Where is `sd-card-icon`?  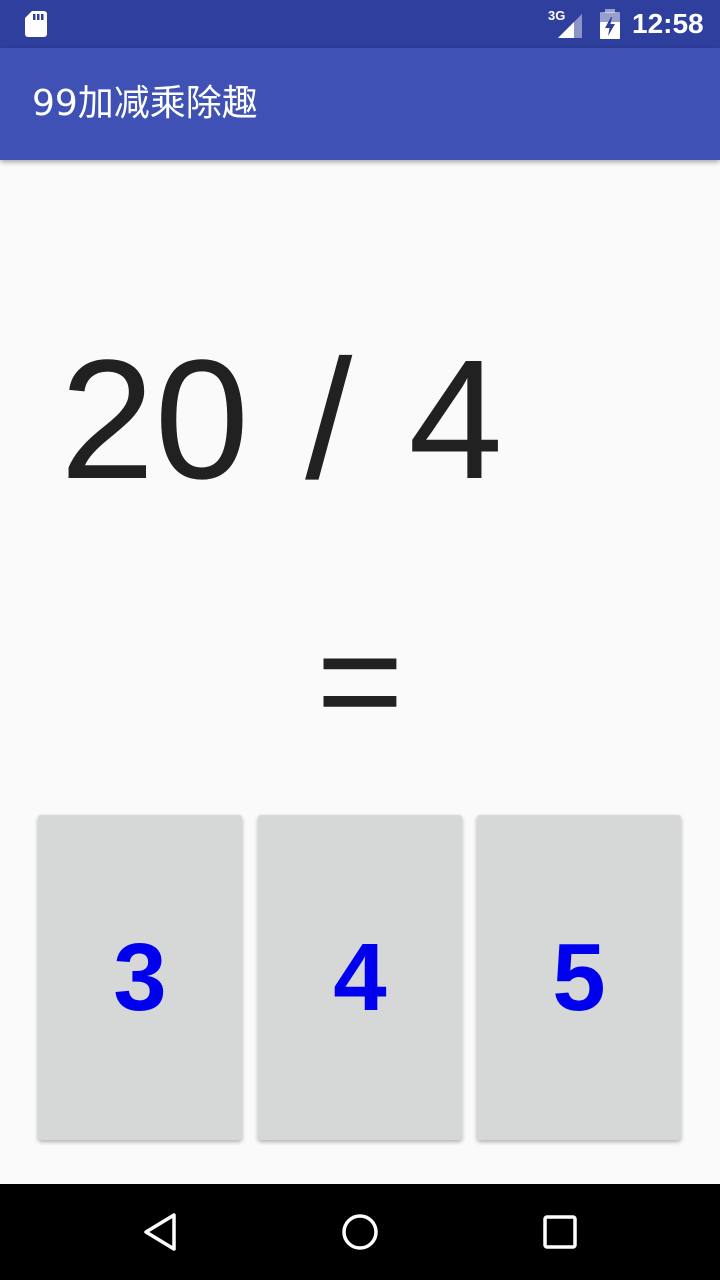
sd-card-icon is located at coordinates (36, 24).